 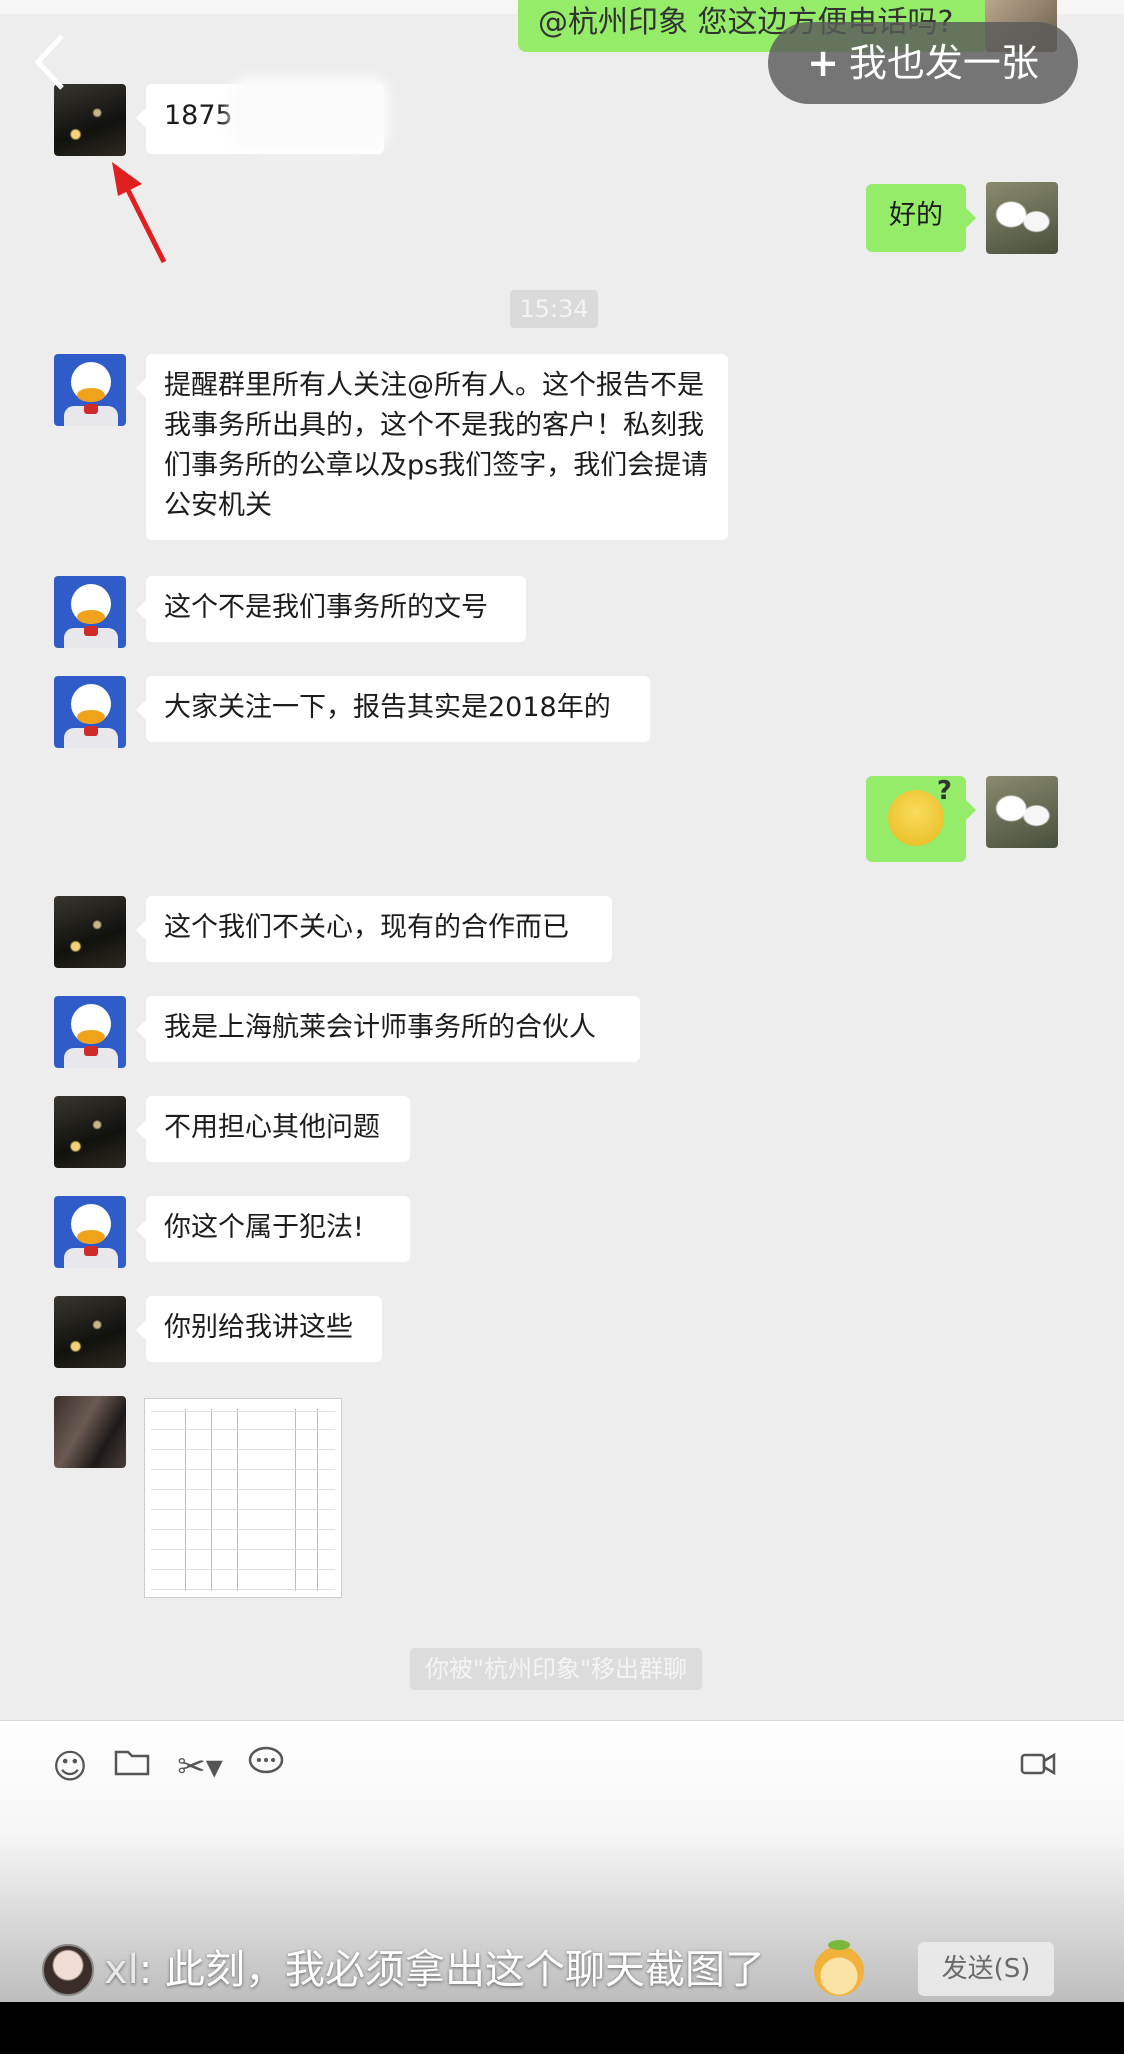 I want to click on back-button, so click(x=55, y=65).